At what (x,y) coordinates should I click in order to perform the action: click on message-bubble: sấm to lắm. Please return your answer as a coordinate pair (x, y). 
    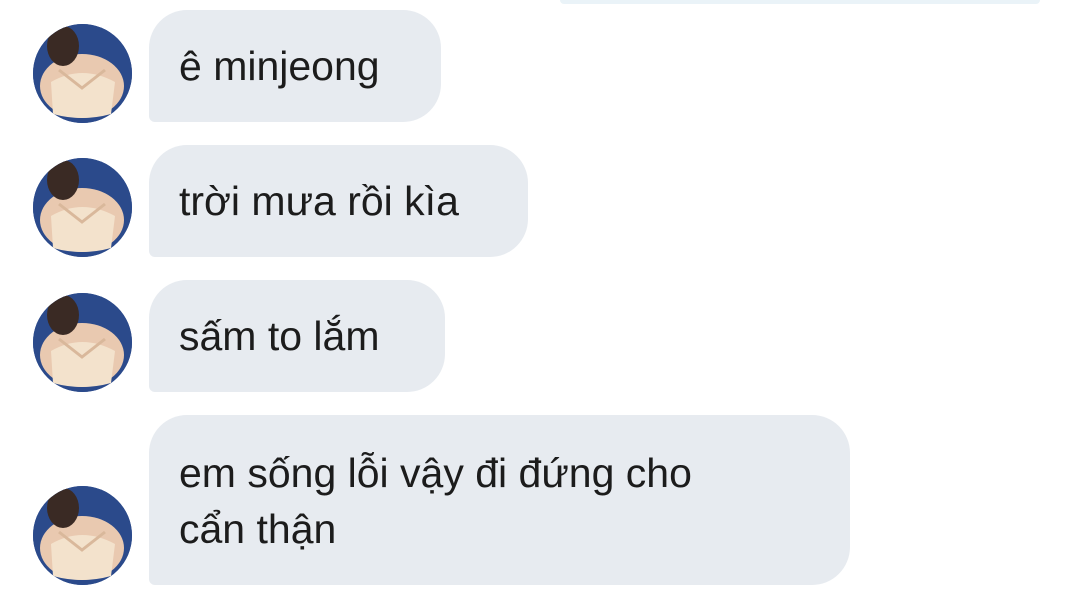
    Looking at the image, I should click on (297, 336).